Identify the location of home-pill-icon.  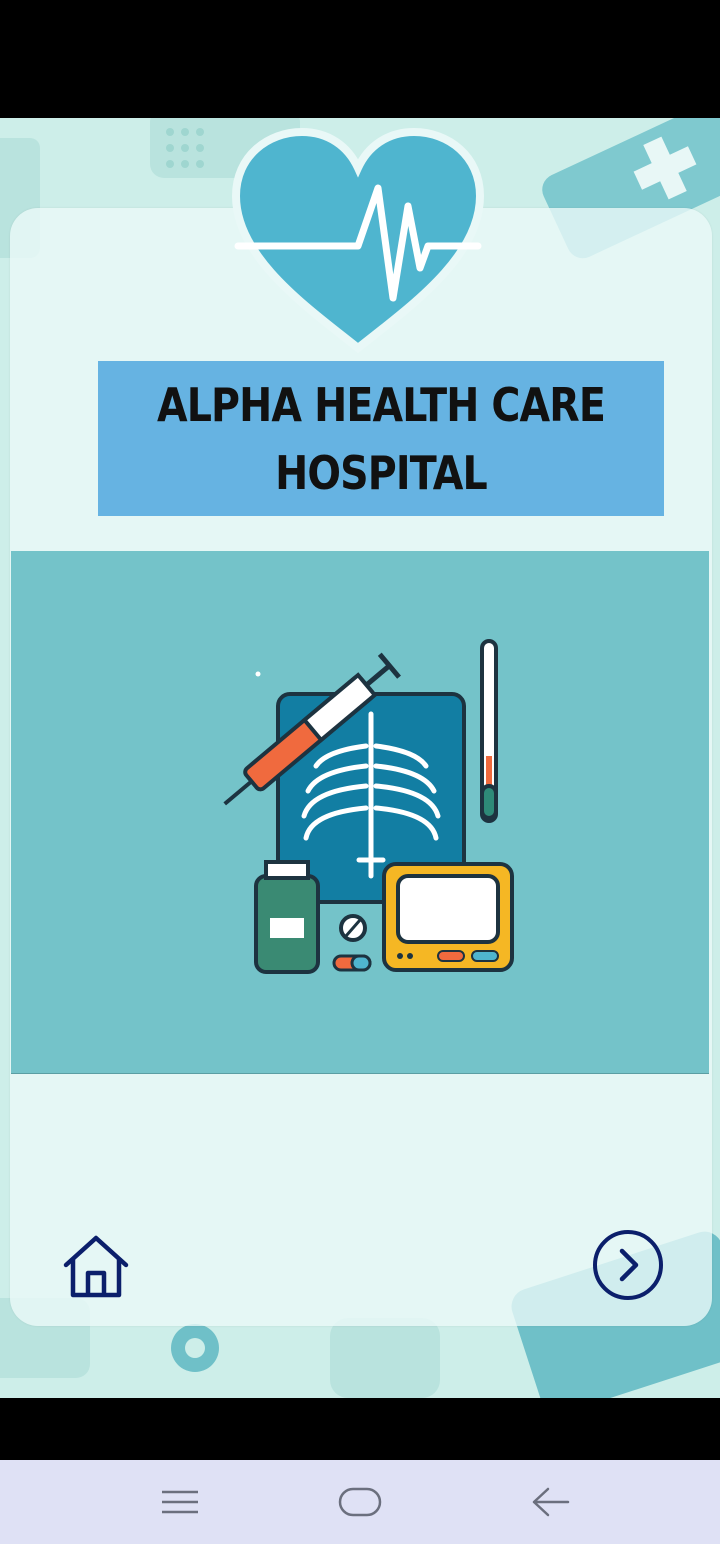
(360, 1502).